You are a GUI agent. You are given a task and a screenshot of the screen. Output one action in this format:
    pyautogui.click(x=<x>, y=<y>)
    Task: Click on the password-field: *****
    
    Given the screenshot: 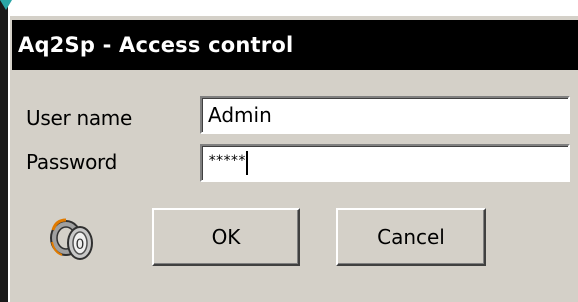 What is the action you would take?
    pyautogui.click(x=385, y=163)
    